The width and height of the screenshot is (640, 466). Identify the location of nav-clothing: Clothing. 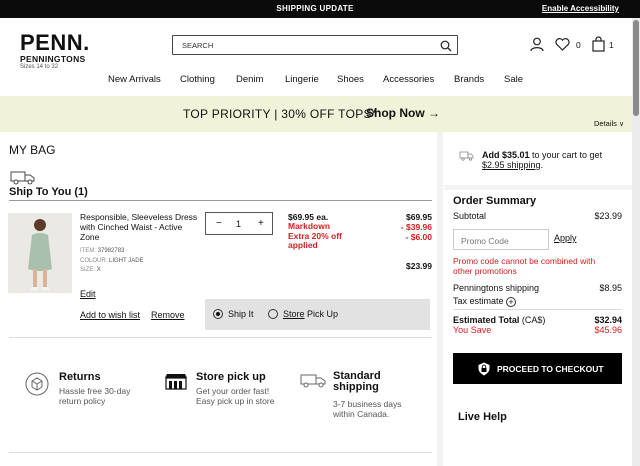
(197, 79).